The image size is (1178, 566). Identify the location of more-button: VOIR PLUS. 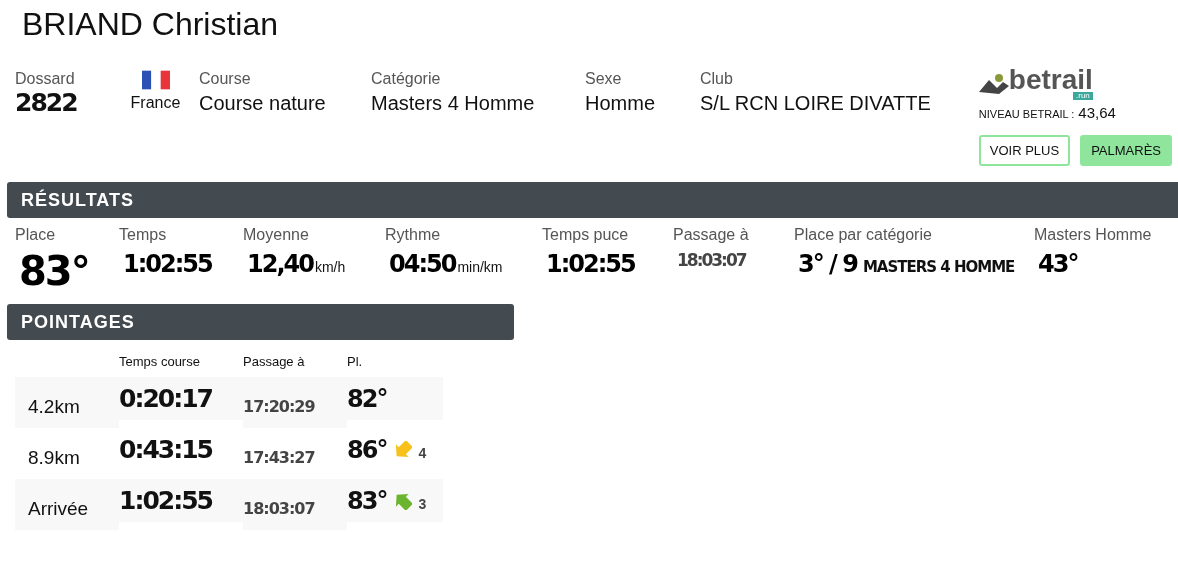
(1024, 150).